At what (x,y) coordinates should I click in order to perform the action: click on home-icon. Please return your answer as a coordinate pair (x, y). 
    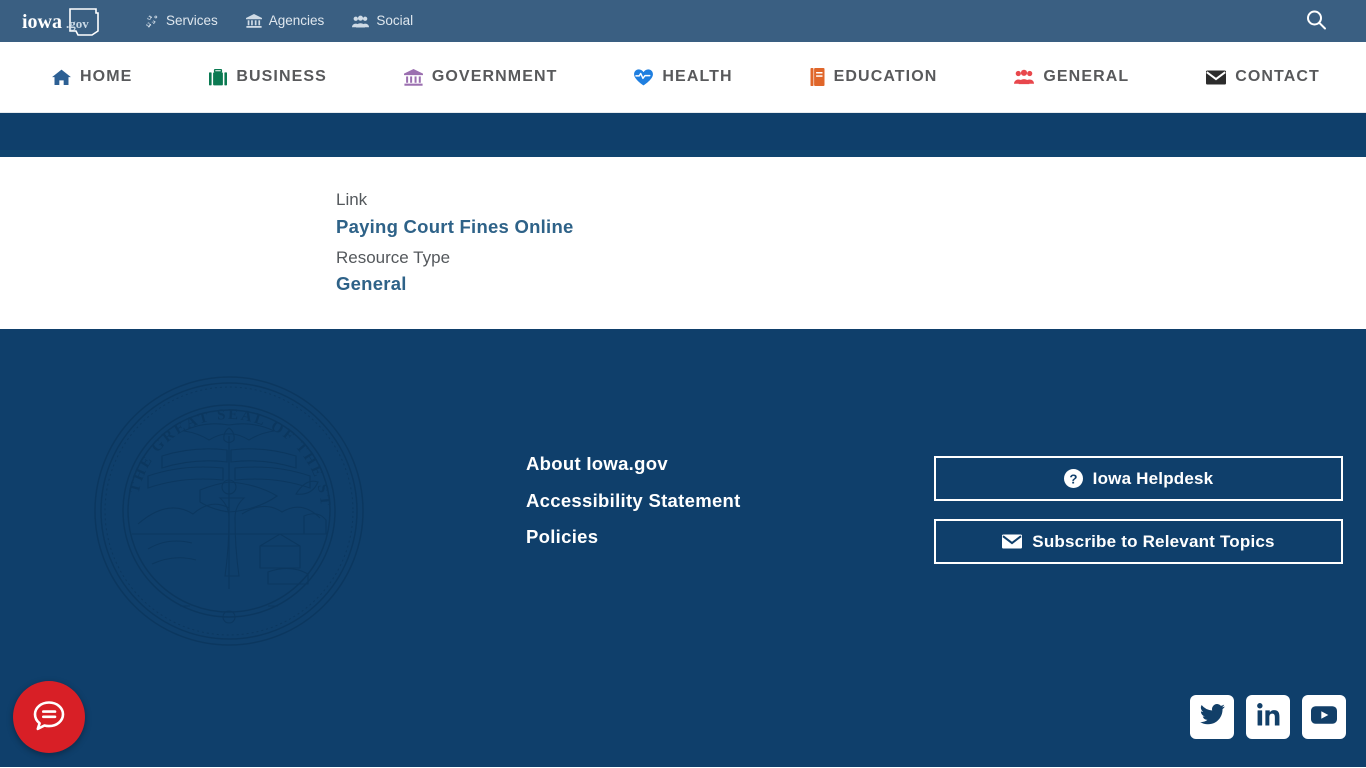
    Looking at the image, I should click on (61, 77).